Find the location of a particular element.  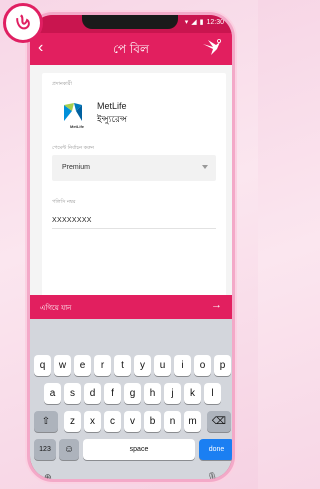

keyboard-bottom-bar: ⊕ 🎙 is located at coordinates (131, 475).